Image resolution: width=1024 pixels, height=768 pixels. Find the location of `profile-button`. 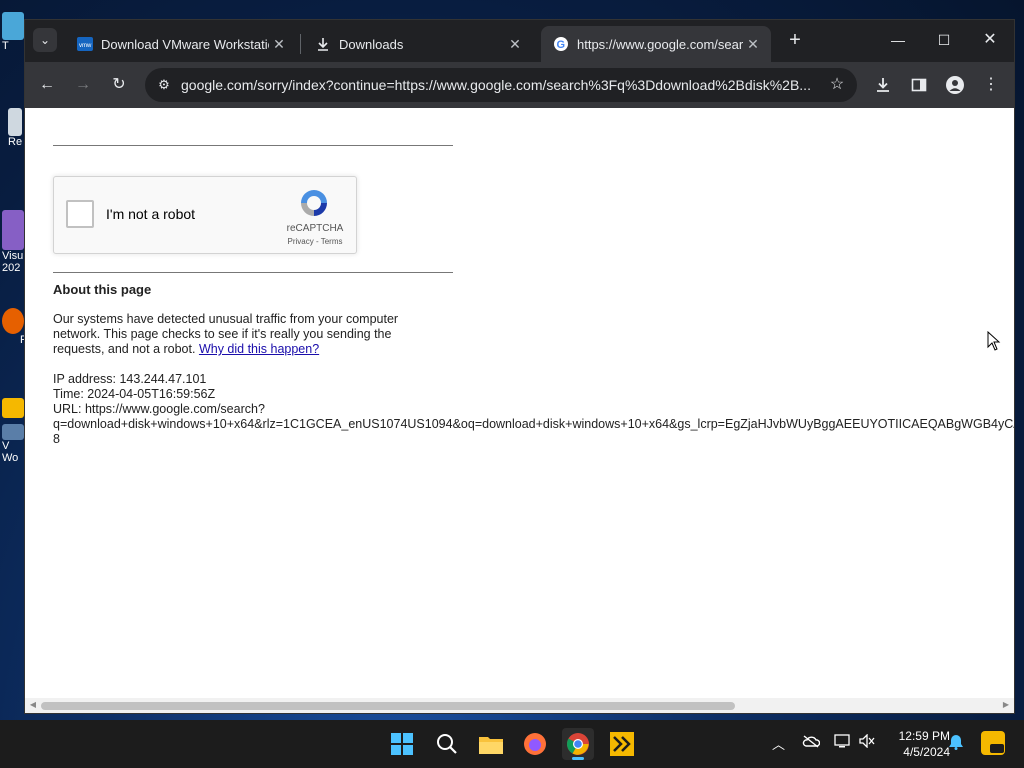

profile-button is located at coordinates (955, 85).